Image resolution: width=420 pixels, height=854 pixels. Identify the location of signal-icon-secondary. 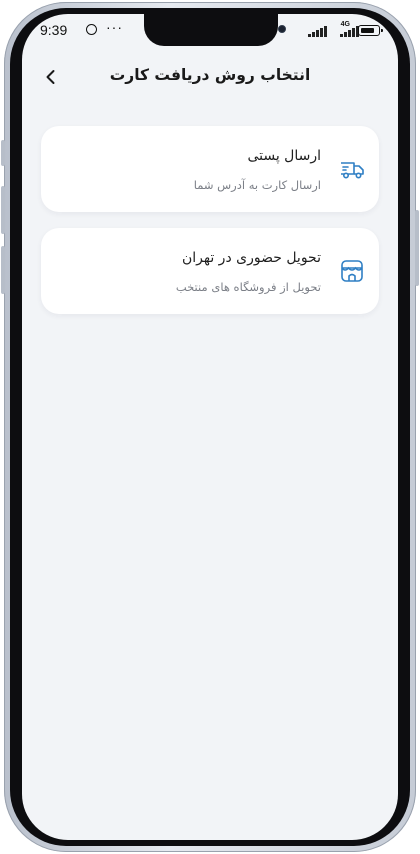
(349, 31).